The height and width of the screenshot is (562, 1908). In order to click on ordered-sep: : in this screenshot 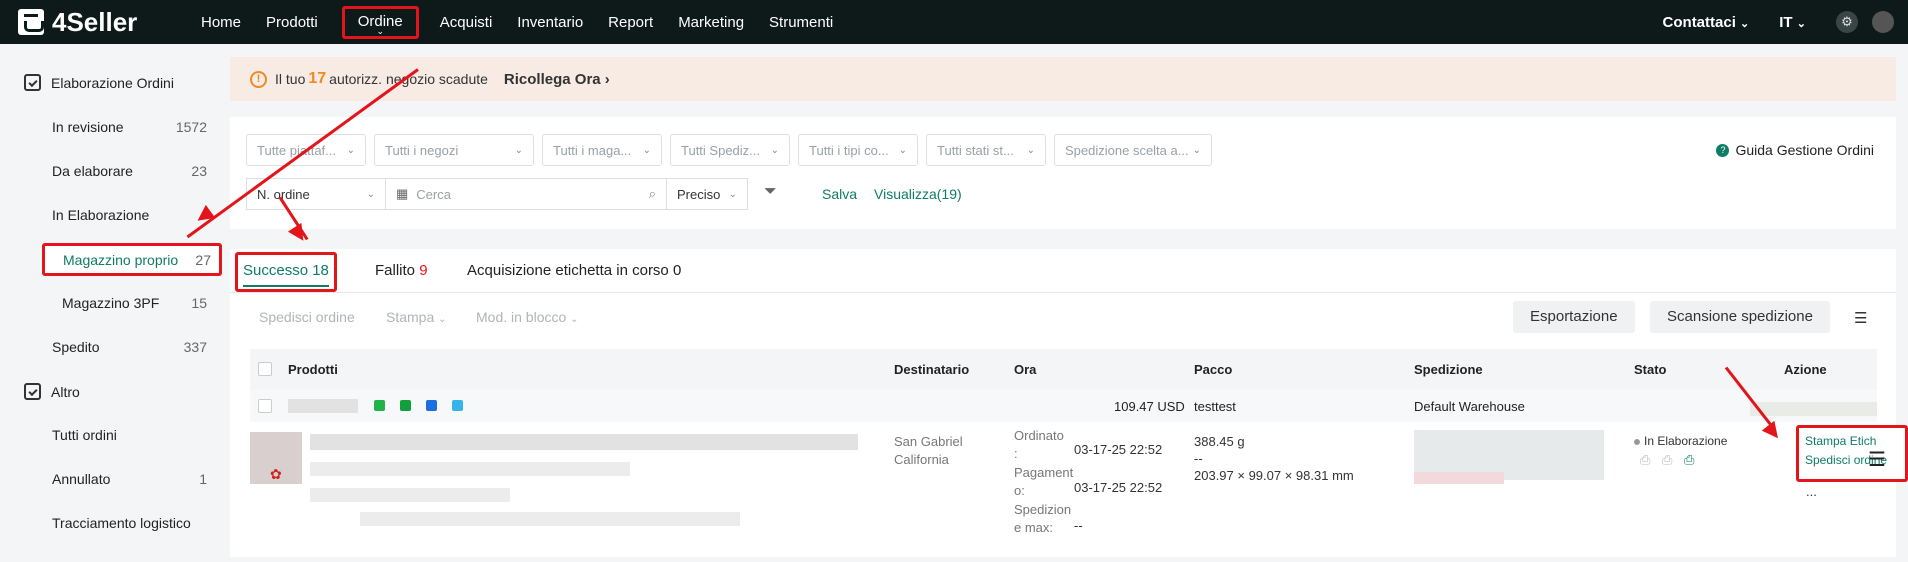, I will do `click(1016, 453)`.